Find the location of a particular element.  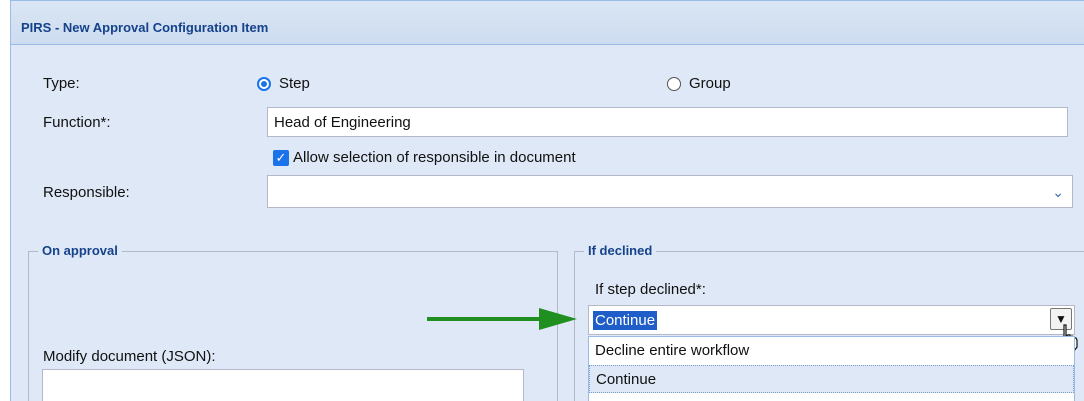

option-decline-entire-workflow: Decline entire workflow is located at coordinates (831, 351).